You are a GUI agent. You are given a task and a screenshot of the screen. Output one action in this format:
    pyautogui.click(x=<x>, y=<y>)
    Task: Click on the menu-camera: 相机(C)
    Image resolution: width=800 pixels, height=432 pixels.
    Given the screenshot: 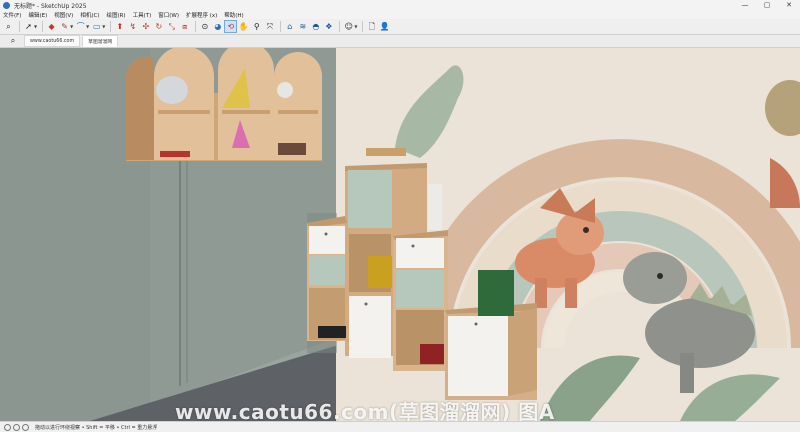 What is the action you would take?
    pyautogui.click(x=89, y=15)
    